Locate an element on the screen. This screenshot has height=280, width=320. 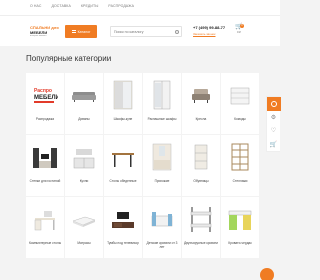
catalog-button-label: Каталог is located at coordinates (84, 31).